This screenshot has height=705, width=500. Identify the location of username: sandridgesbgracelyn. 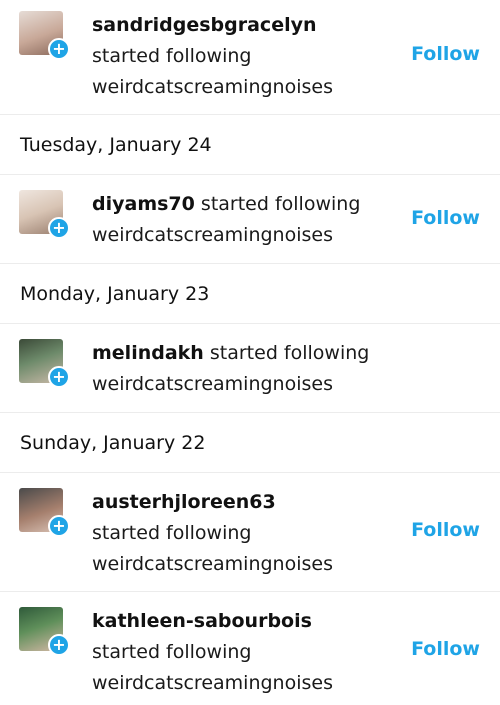
(204, 25).